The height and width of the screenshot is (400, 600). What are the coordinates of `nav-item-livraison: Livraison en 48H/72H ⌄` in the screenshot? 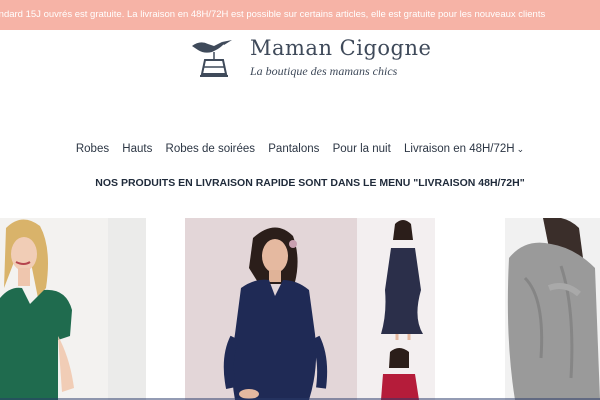 It's located at (464, 149).